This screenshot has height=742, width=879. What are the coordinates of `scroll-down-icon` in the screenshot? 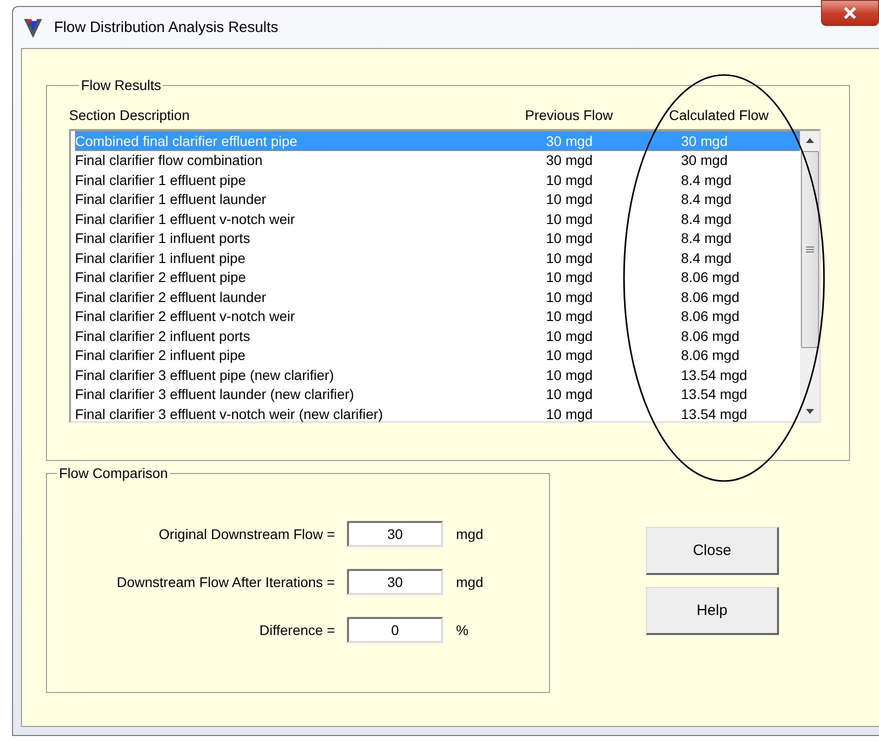 It's located at (809, 412).